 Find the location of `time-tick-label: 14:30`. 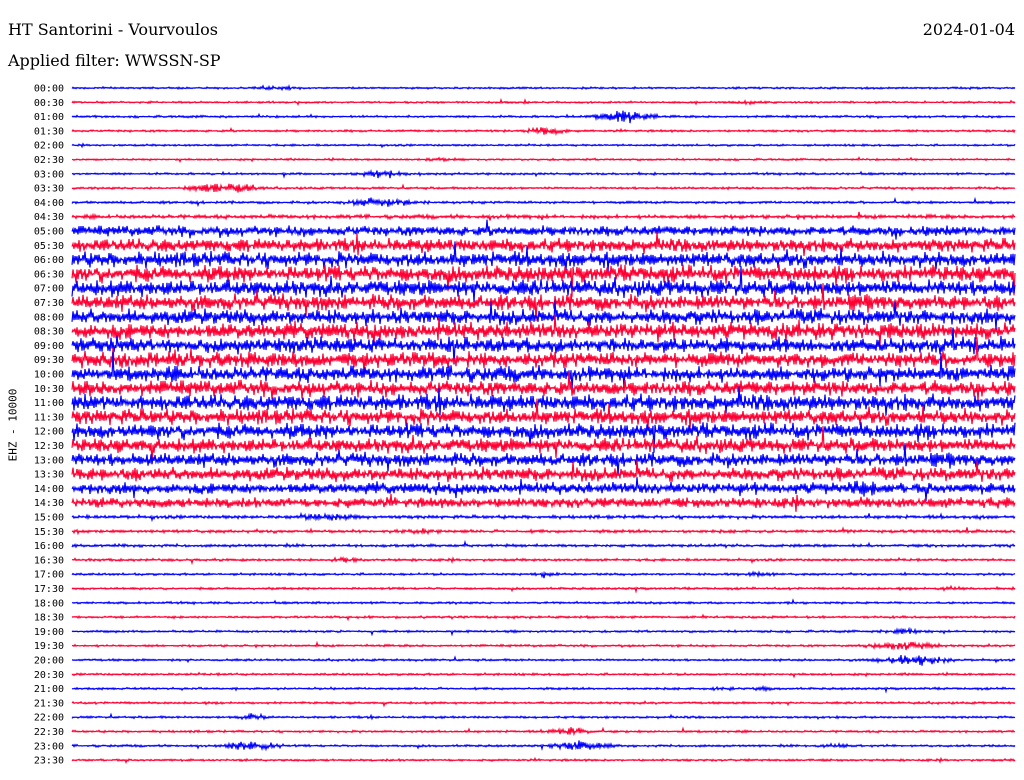

time-tick-label: 14:30 is located at coordinates (49, 503).